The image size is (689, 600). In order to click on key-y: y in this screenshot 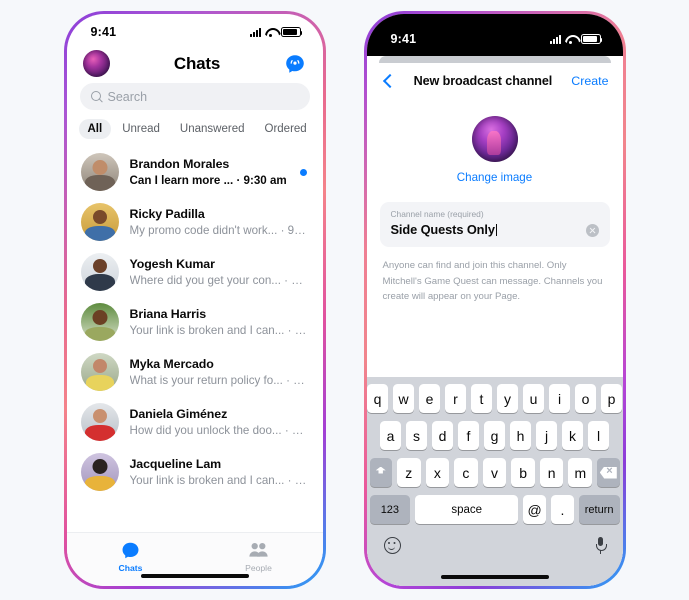, I will do `click(507, 398)`.